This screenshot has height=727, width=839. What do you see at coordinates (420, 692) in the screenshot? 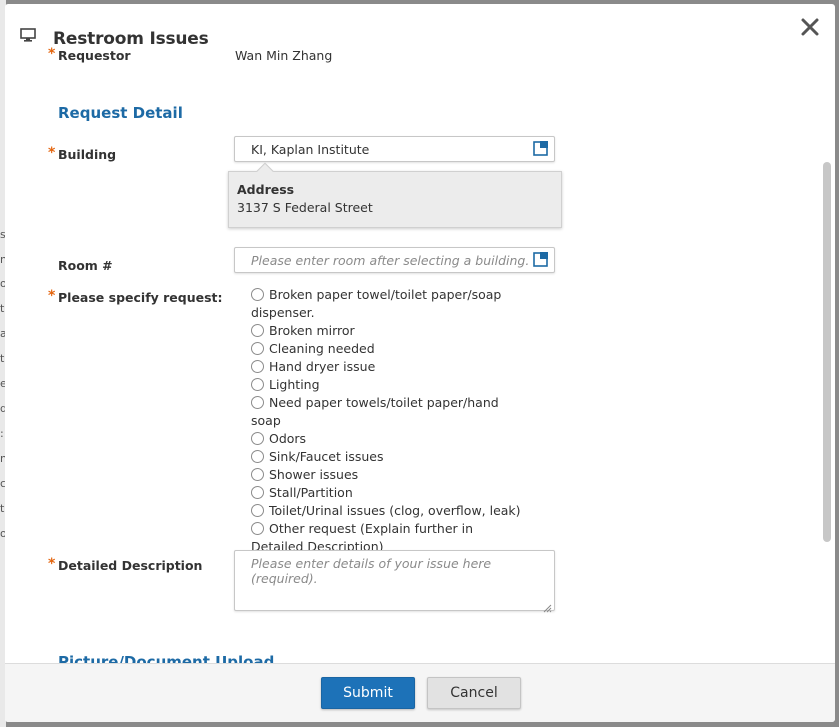
I see `dialog-footer: Submit Cancel` at bounding box center [420, 692].